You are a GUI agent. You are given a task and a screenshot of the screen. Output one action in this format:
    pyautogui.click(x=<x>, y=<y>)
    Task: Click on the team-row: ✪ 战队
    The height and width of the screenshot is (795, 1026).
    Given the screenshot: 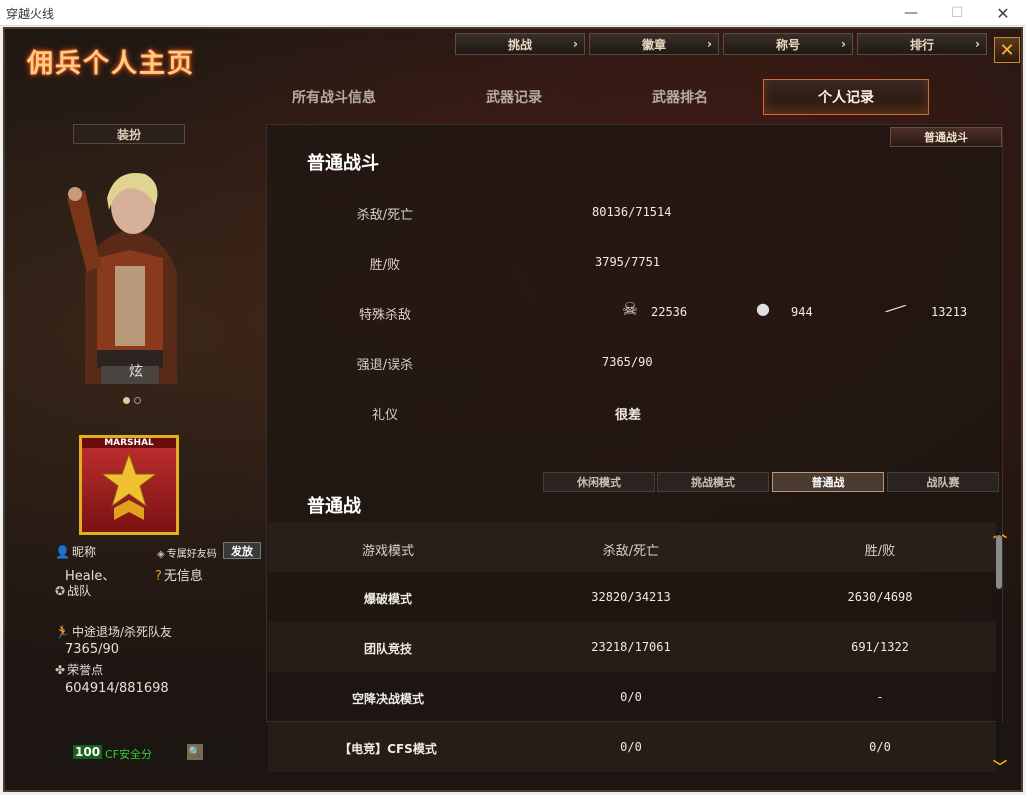 What is the action you would take?
    pyautogui.click(x=73, y=590)
    